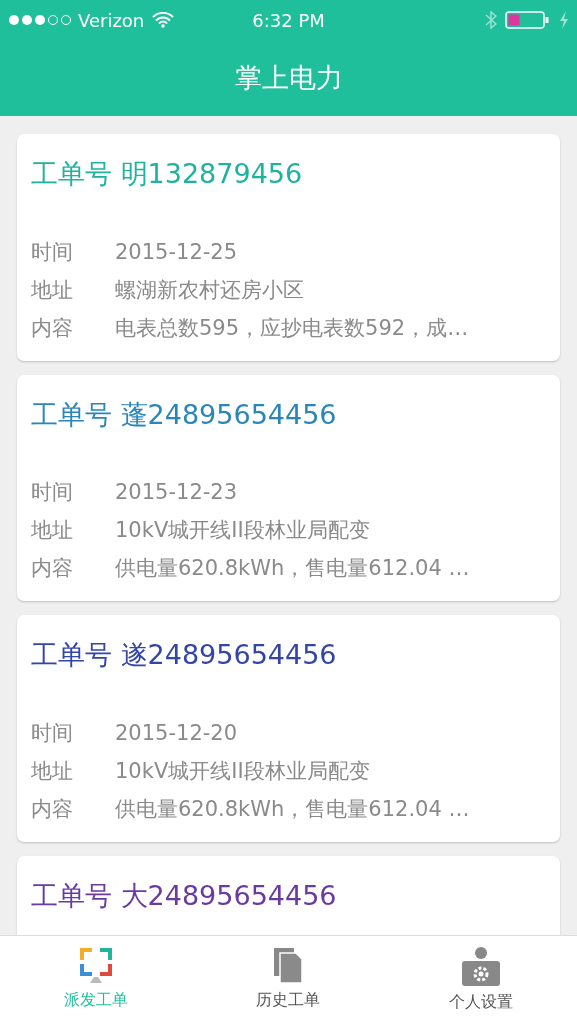  What do you see at coordinates (528, 20) in the screenshot?
I see `battery-icon` at bounding box center [528, 20].